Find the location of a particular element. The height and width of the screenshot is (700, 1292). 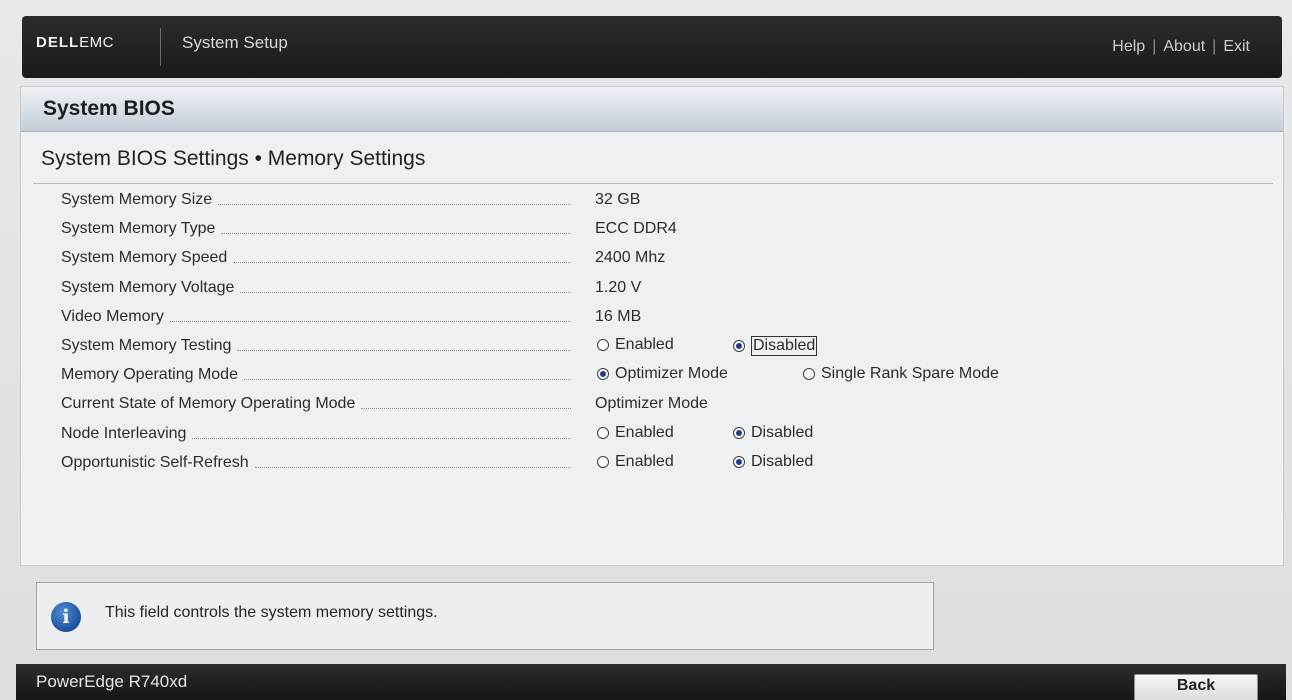

app-title: System Setup is located at coordinates (235, 42).